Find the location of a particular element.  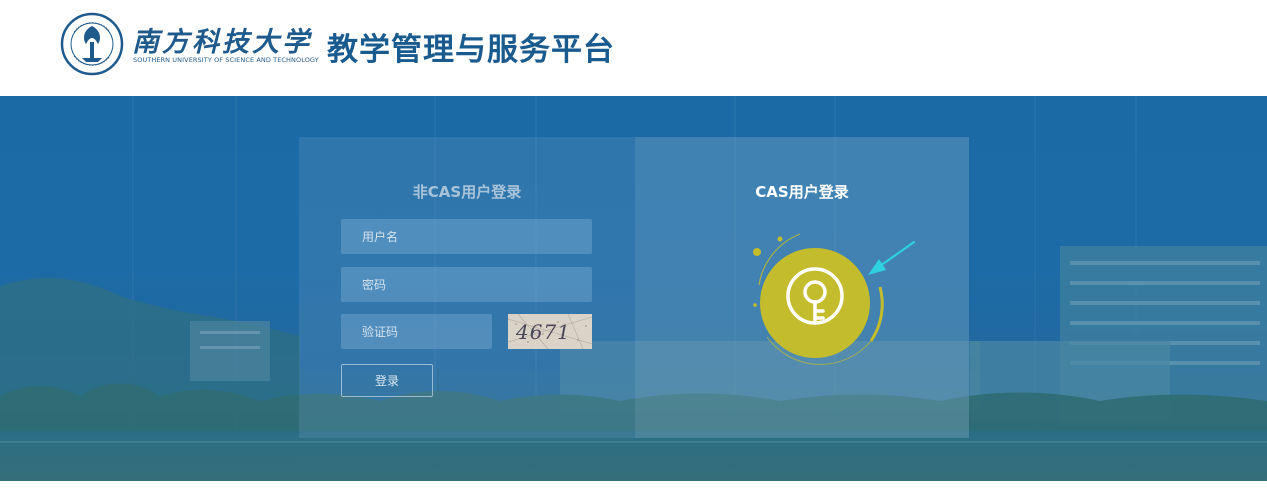

footer-strip is located at coordinates (633, 487).